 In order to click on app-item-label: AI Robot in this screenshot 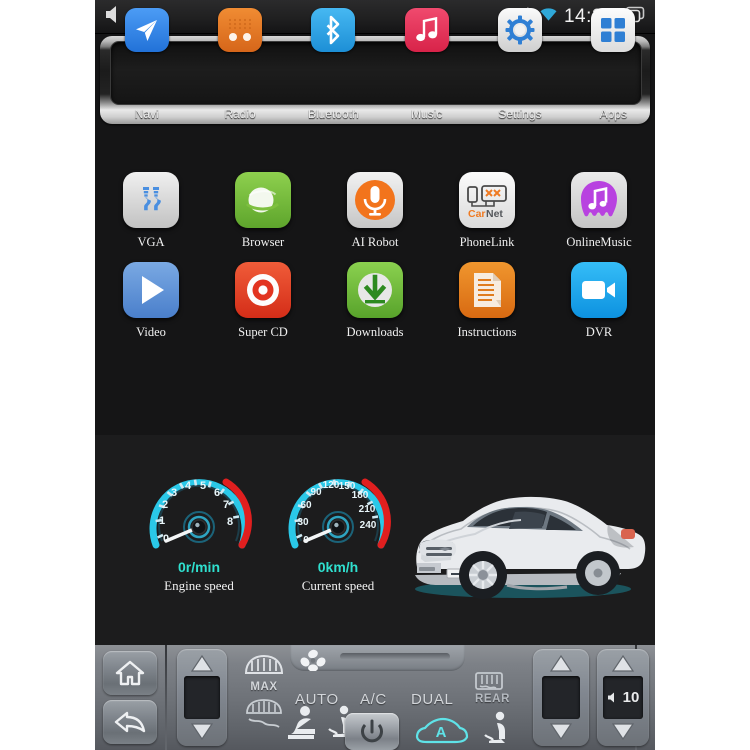, I will do `click(375, 242)`.